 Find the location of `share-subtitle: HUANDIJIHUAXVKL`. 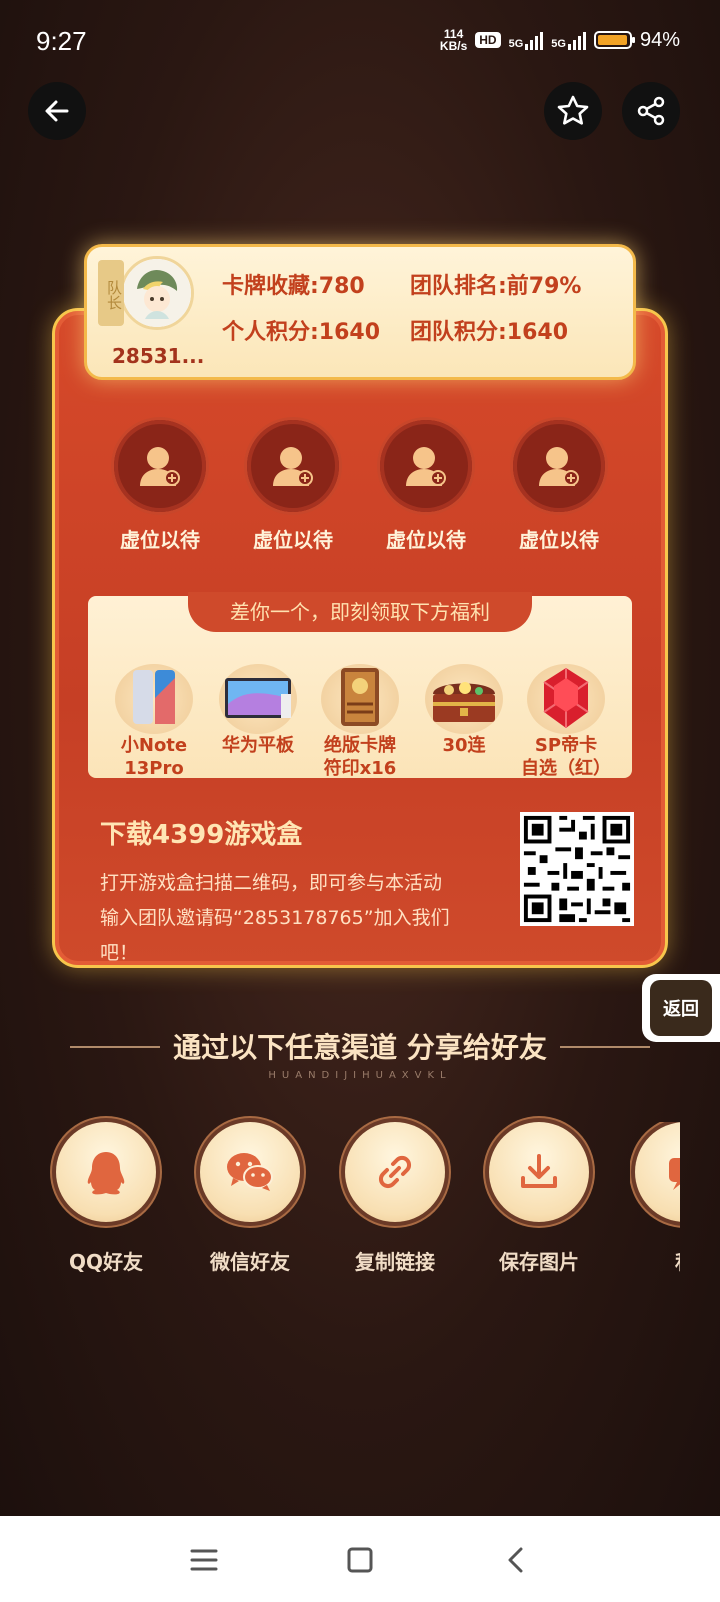

share-subtitle: HUANDIJIHUAXVKL is located at coordinates (360, 1075).